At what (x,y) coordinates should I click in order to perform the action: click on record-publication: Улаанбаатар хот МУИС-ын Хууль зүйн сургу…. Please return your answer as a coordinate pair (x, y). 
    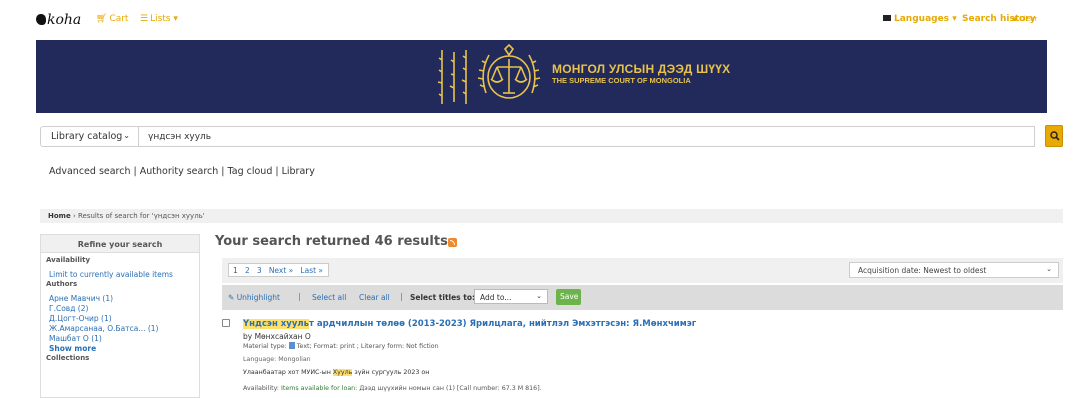
    Looking at the image, I should click on (336, 372).